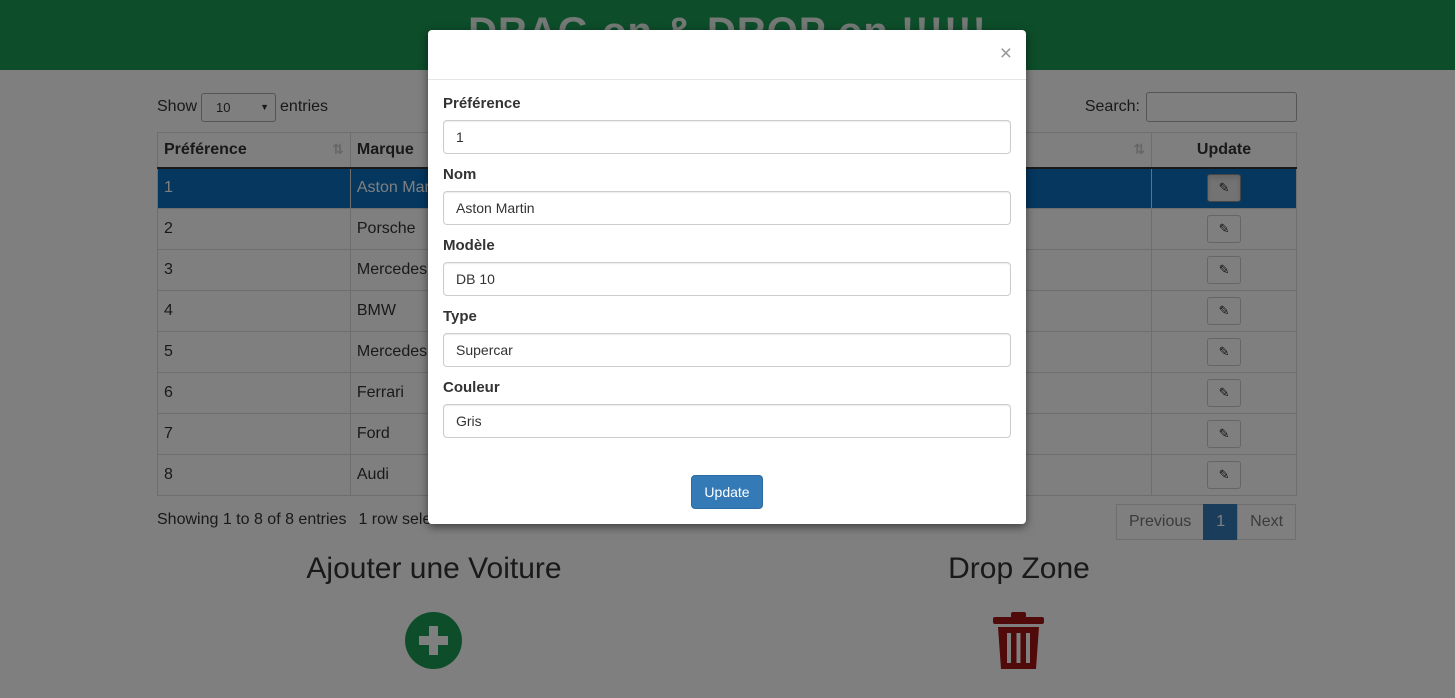  What do you see at coordinates (727, 137) in the screenshot?
I see `preference-input: 1` at bounding box center [727, 137].